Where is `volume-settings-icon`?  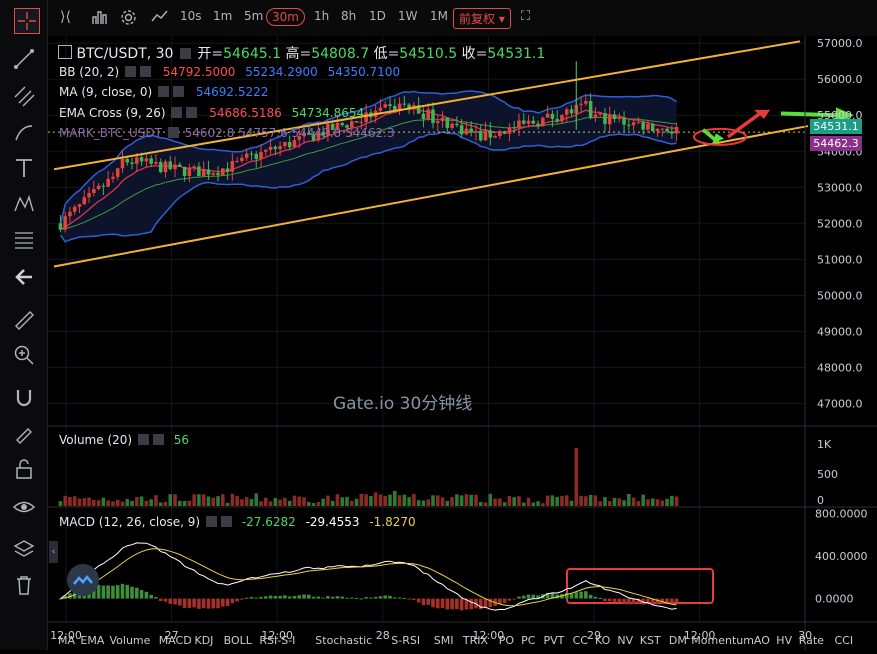
volume-settings-icon is located at coordinates (143, 439).